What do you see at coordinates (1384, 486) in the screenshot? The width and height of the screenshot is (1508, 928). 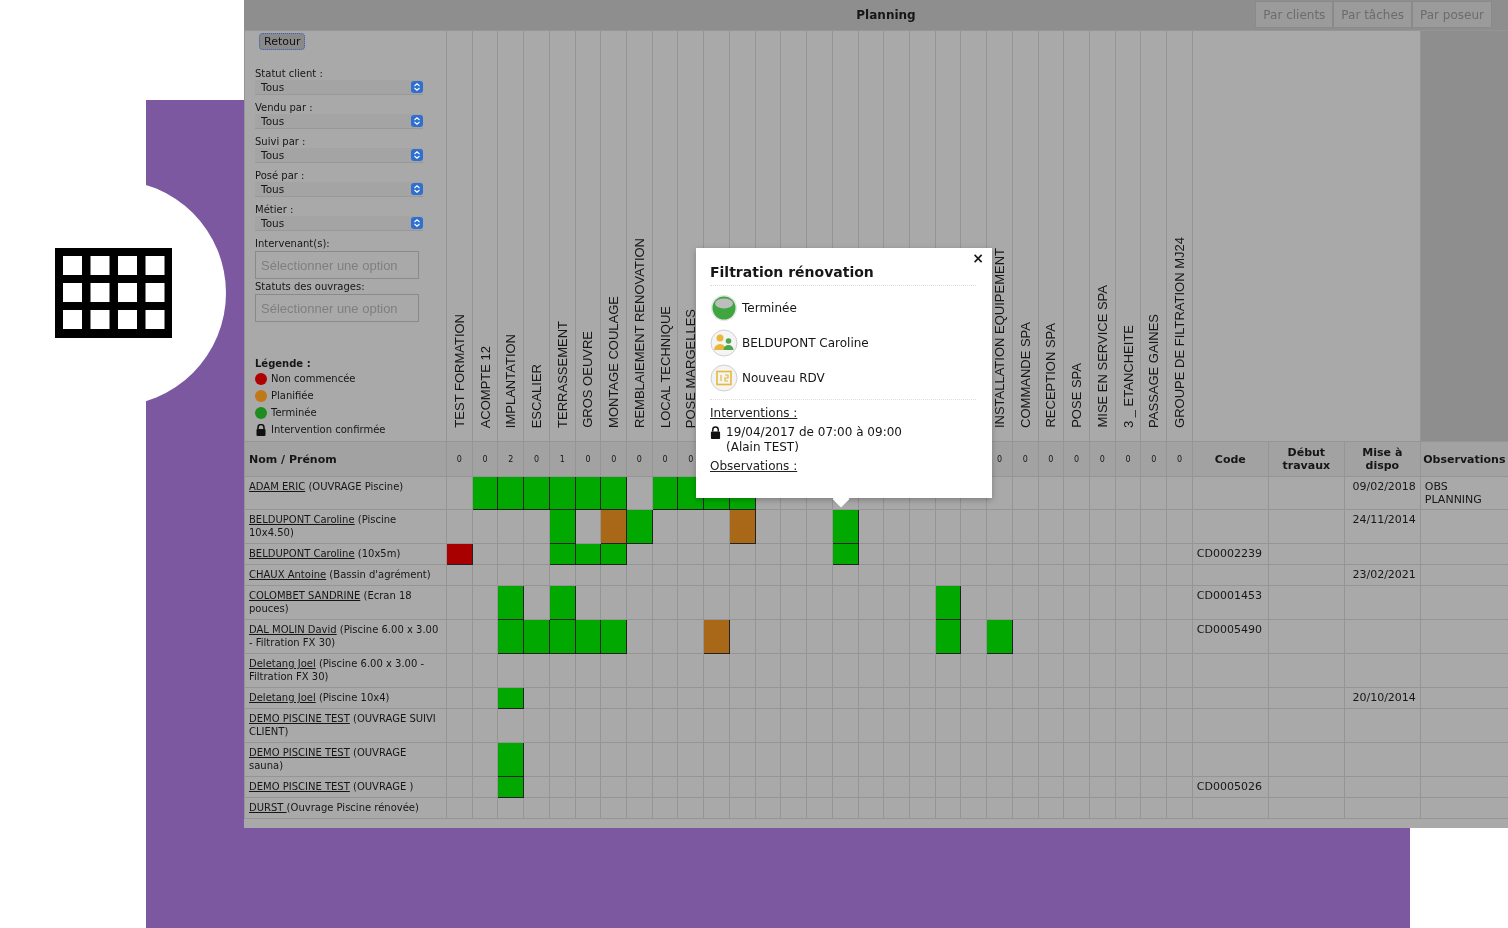 I see `availability-date: 09/02/2018` at bounding box center [1384, 486].